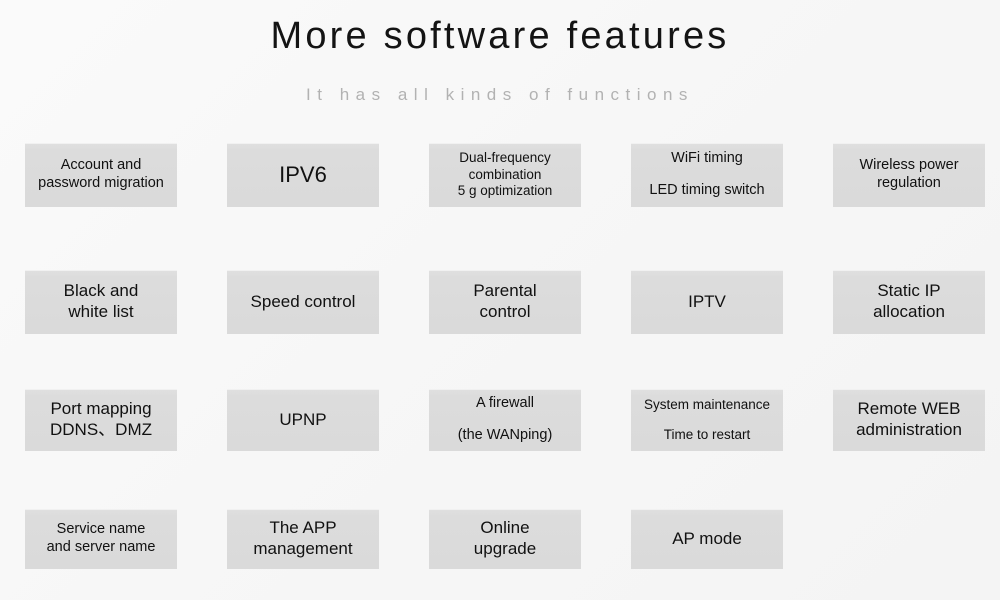 Image resolution: width=1000 pixels, height=600 pixels. I want to click on feature-cell: Port mapping DDNS、DMZ, so click(101, 420).